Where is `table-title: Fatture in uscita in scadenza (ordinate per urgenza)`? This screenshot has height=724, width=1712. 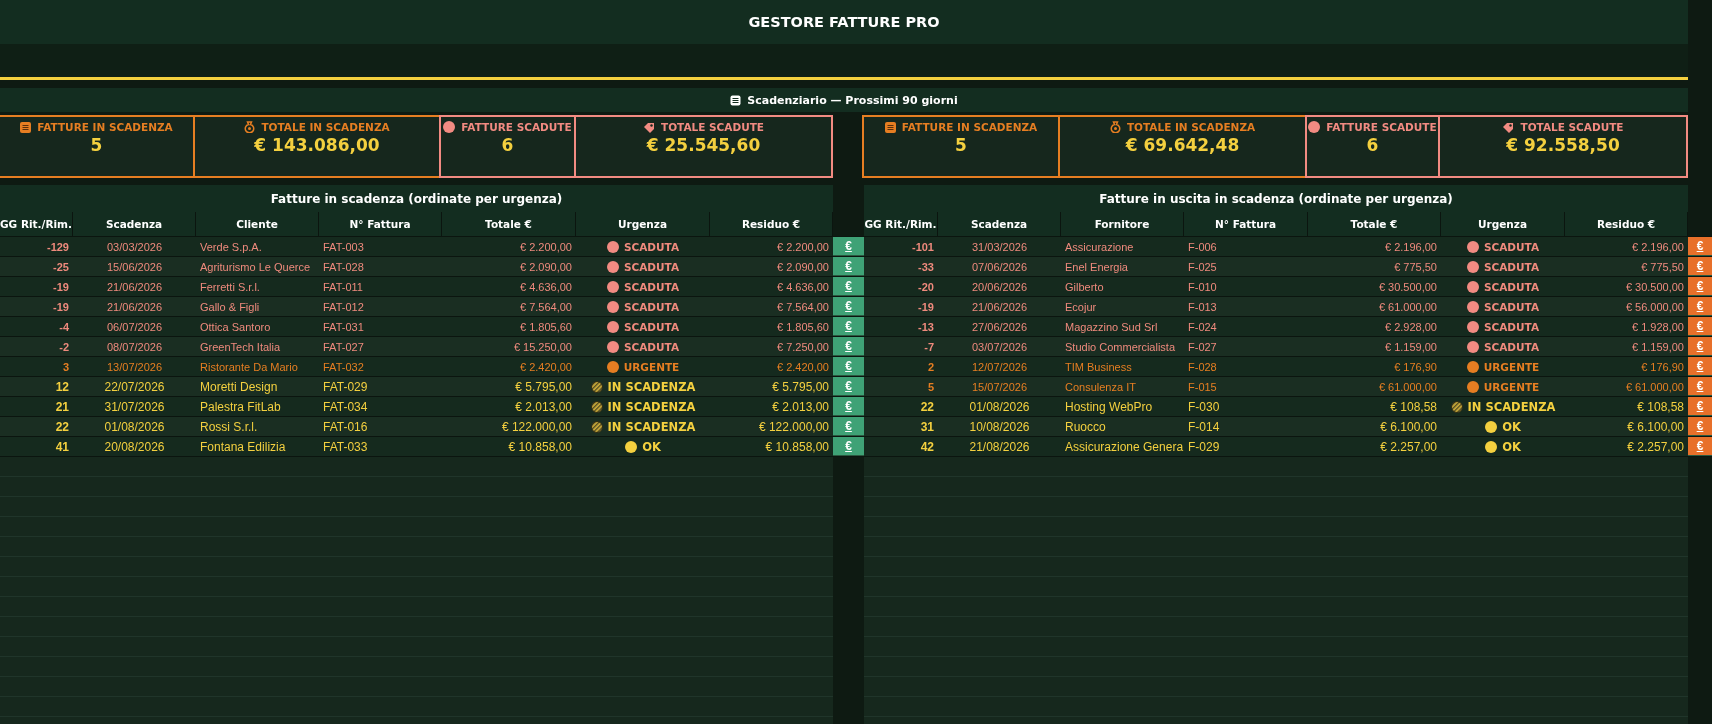
table-title: Fatture in uscita in scadenza (ordinate per urgenza) is located at coordinates (1276, 198).